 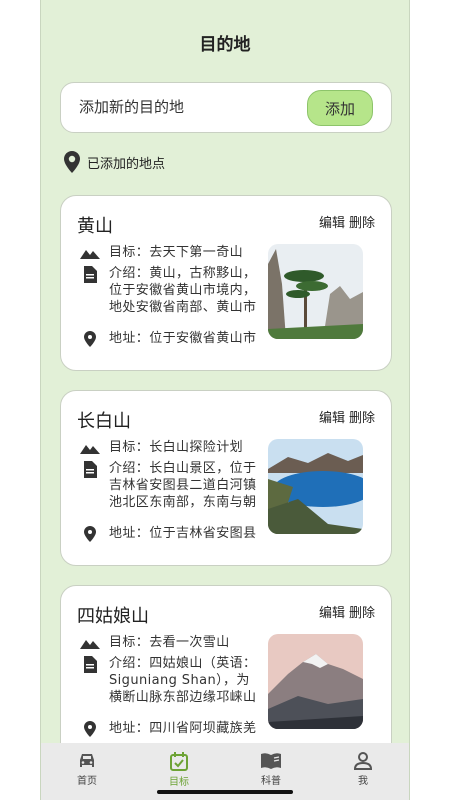 I want to click on address-text: 地址：位于安徽省黄山市, so click(x=183, y=338).